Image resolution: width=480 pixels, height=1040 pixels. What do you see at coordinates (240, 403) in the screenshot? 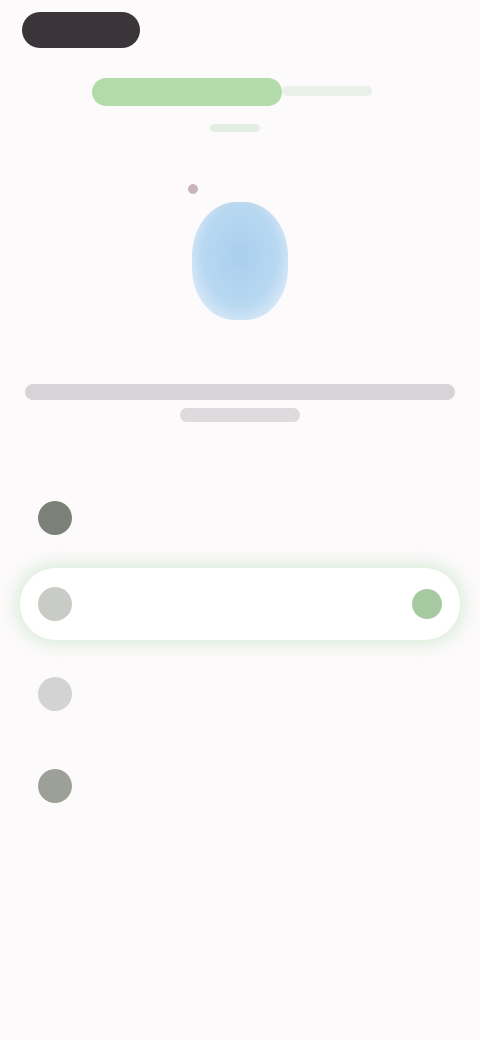
I see `description` at bounding box center [240, 403].